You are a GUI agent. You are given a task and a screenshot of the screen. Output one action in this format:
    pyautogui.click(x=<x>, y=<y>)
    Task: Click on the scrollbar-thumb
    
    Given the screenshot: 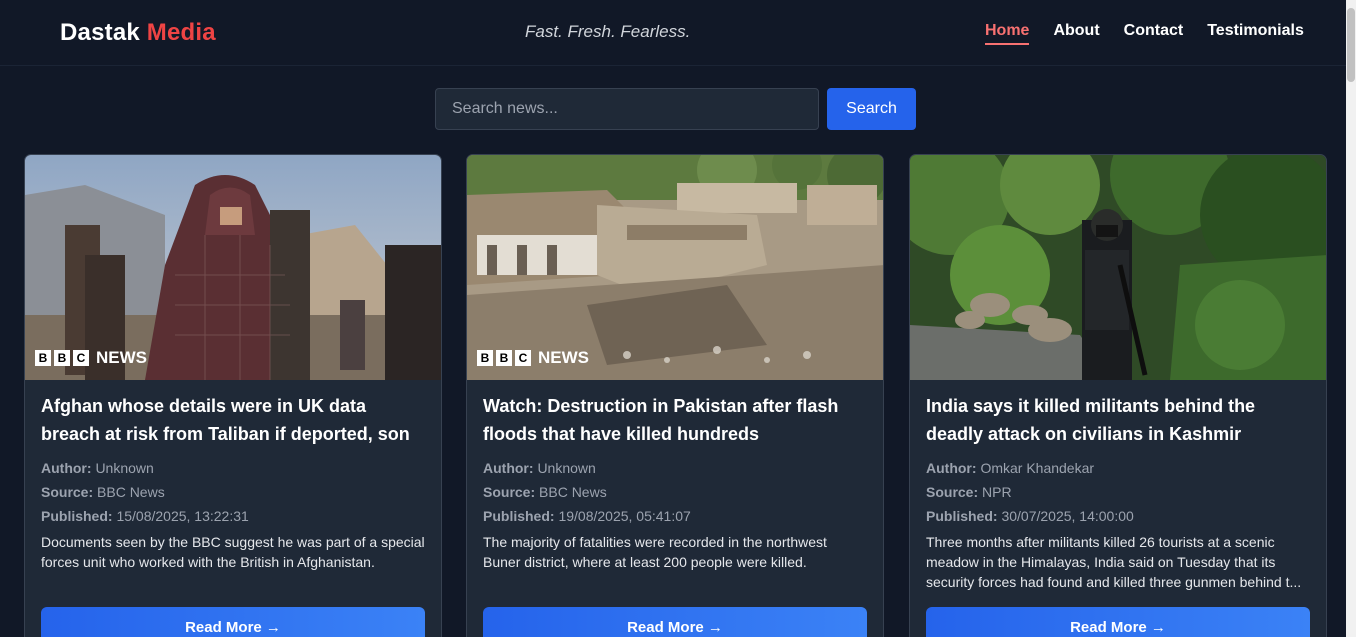 What is the action you would take?
    pyautogui.click(x=1351, y=45)
    